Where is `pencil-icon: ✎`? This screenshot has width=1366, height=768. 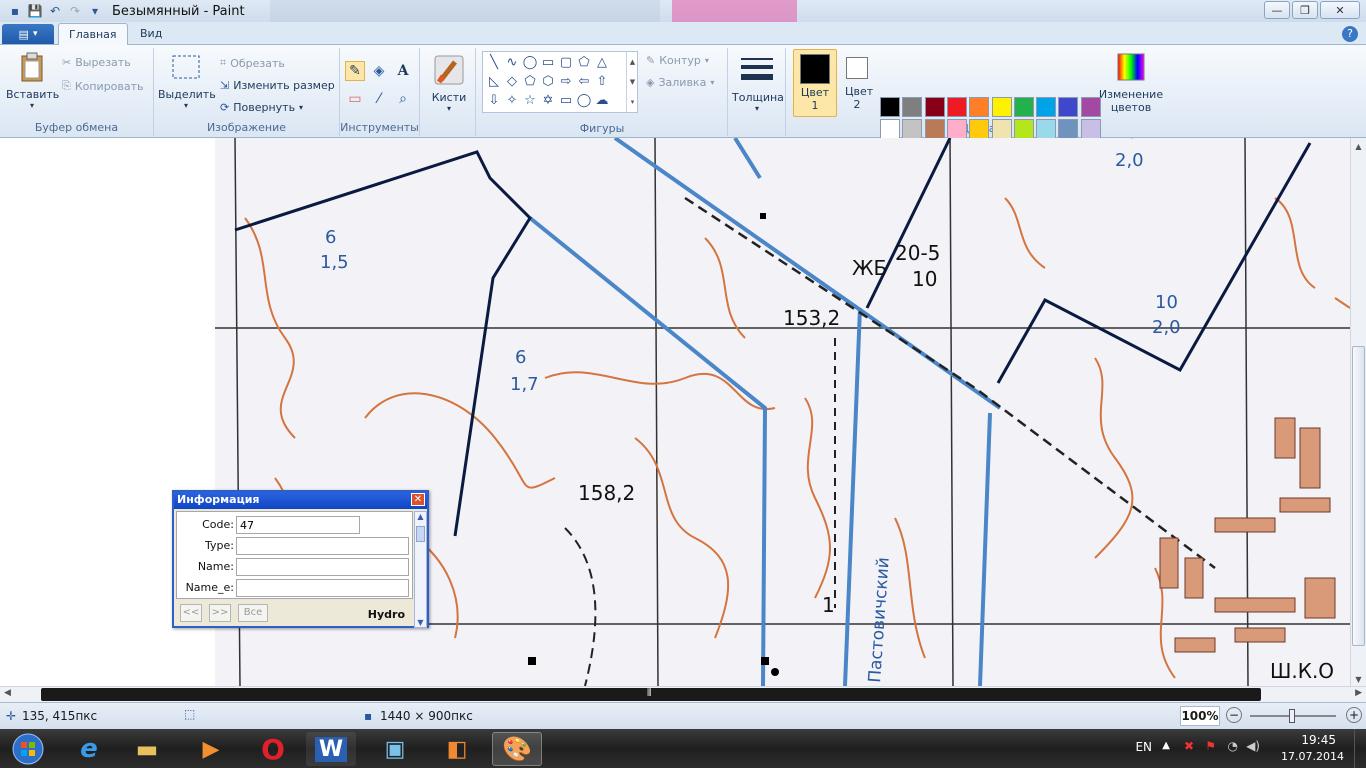 pencil-icon: ✎ is located at coordinates (355, 71).